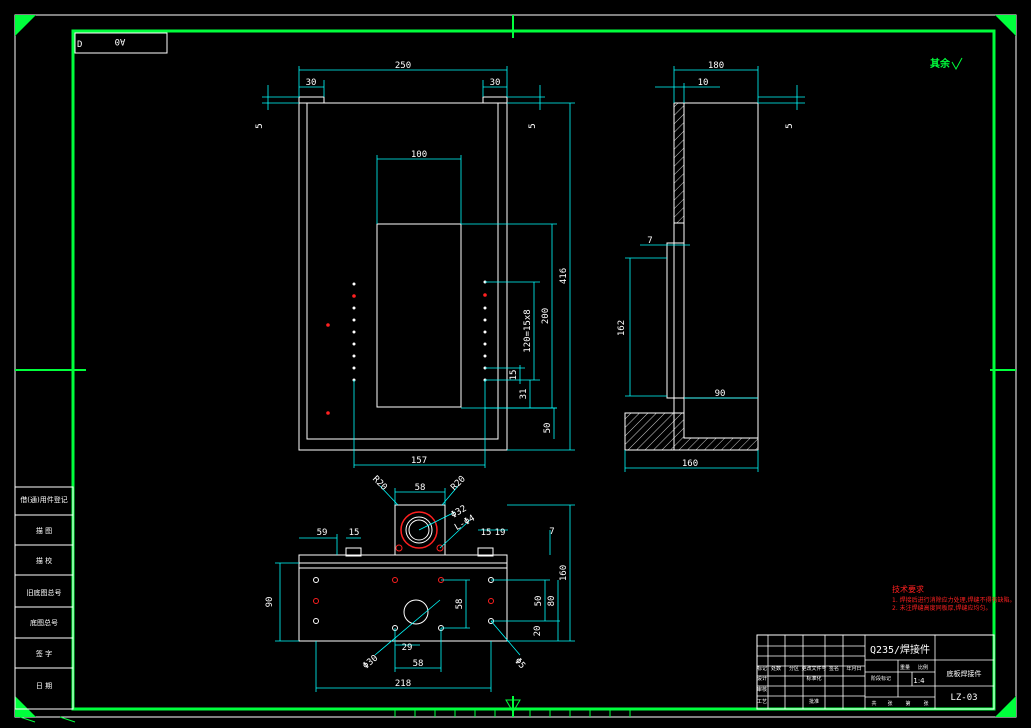  Describe the element at coordinates (370, 662) in the screenshot. I see `dim-top-16: Φ30` at that location.